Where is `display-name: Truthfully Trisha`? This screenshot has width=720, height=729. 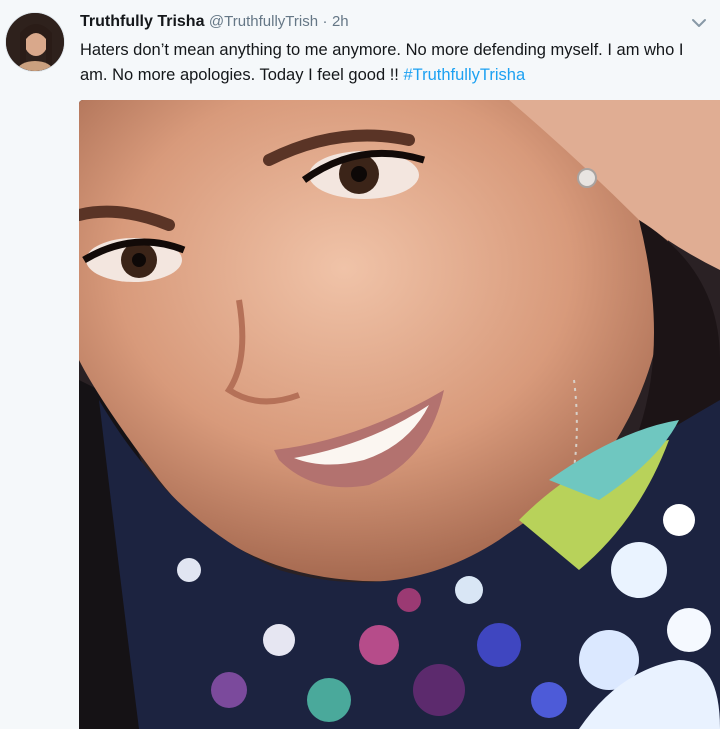 display-name: Truthfully Trisha is located at coordinates (142, 21).